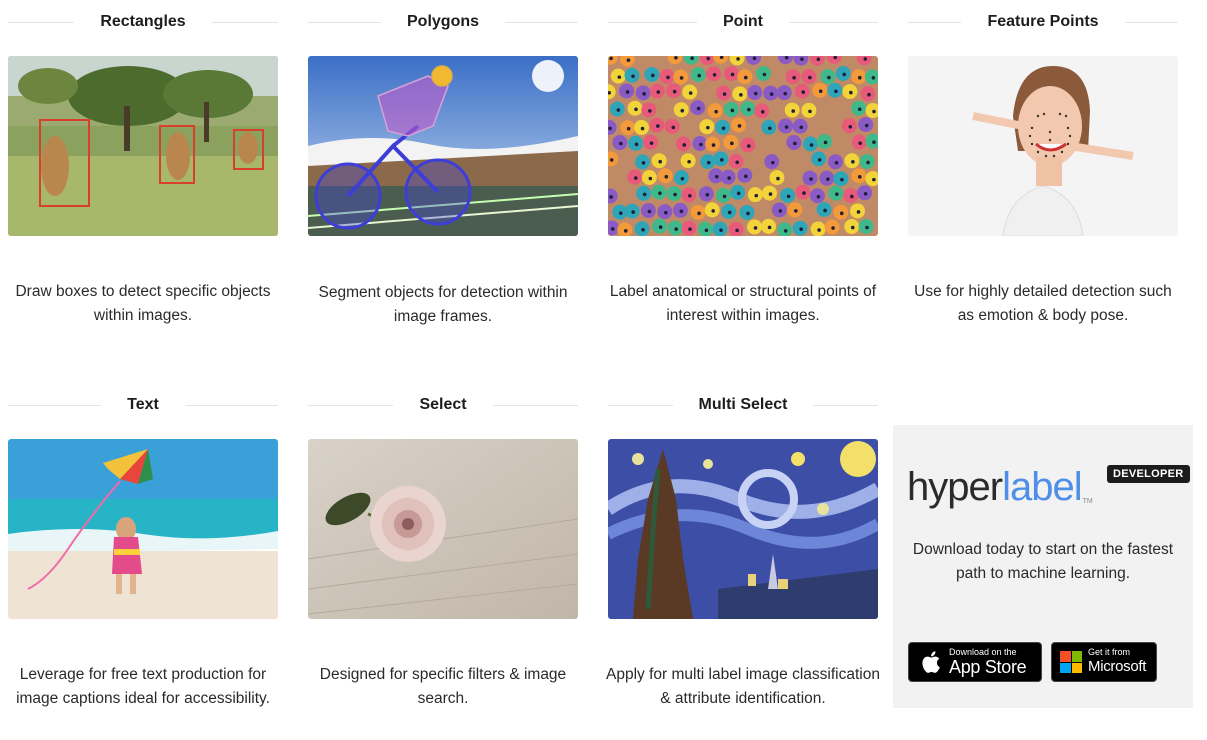 This screenshot has height=740, width=1207. I want to click on card-title: Point, so click(743, 22).